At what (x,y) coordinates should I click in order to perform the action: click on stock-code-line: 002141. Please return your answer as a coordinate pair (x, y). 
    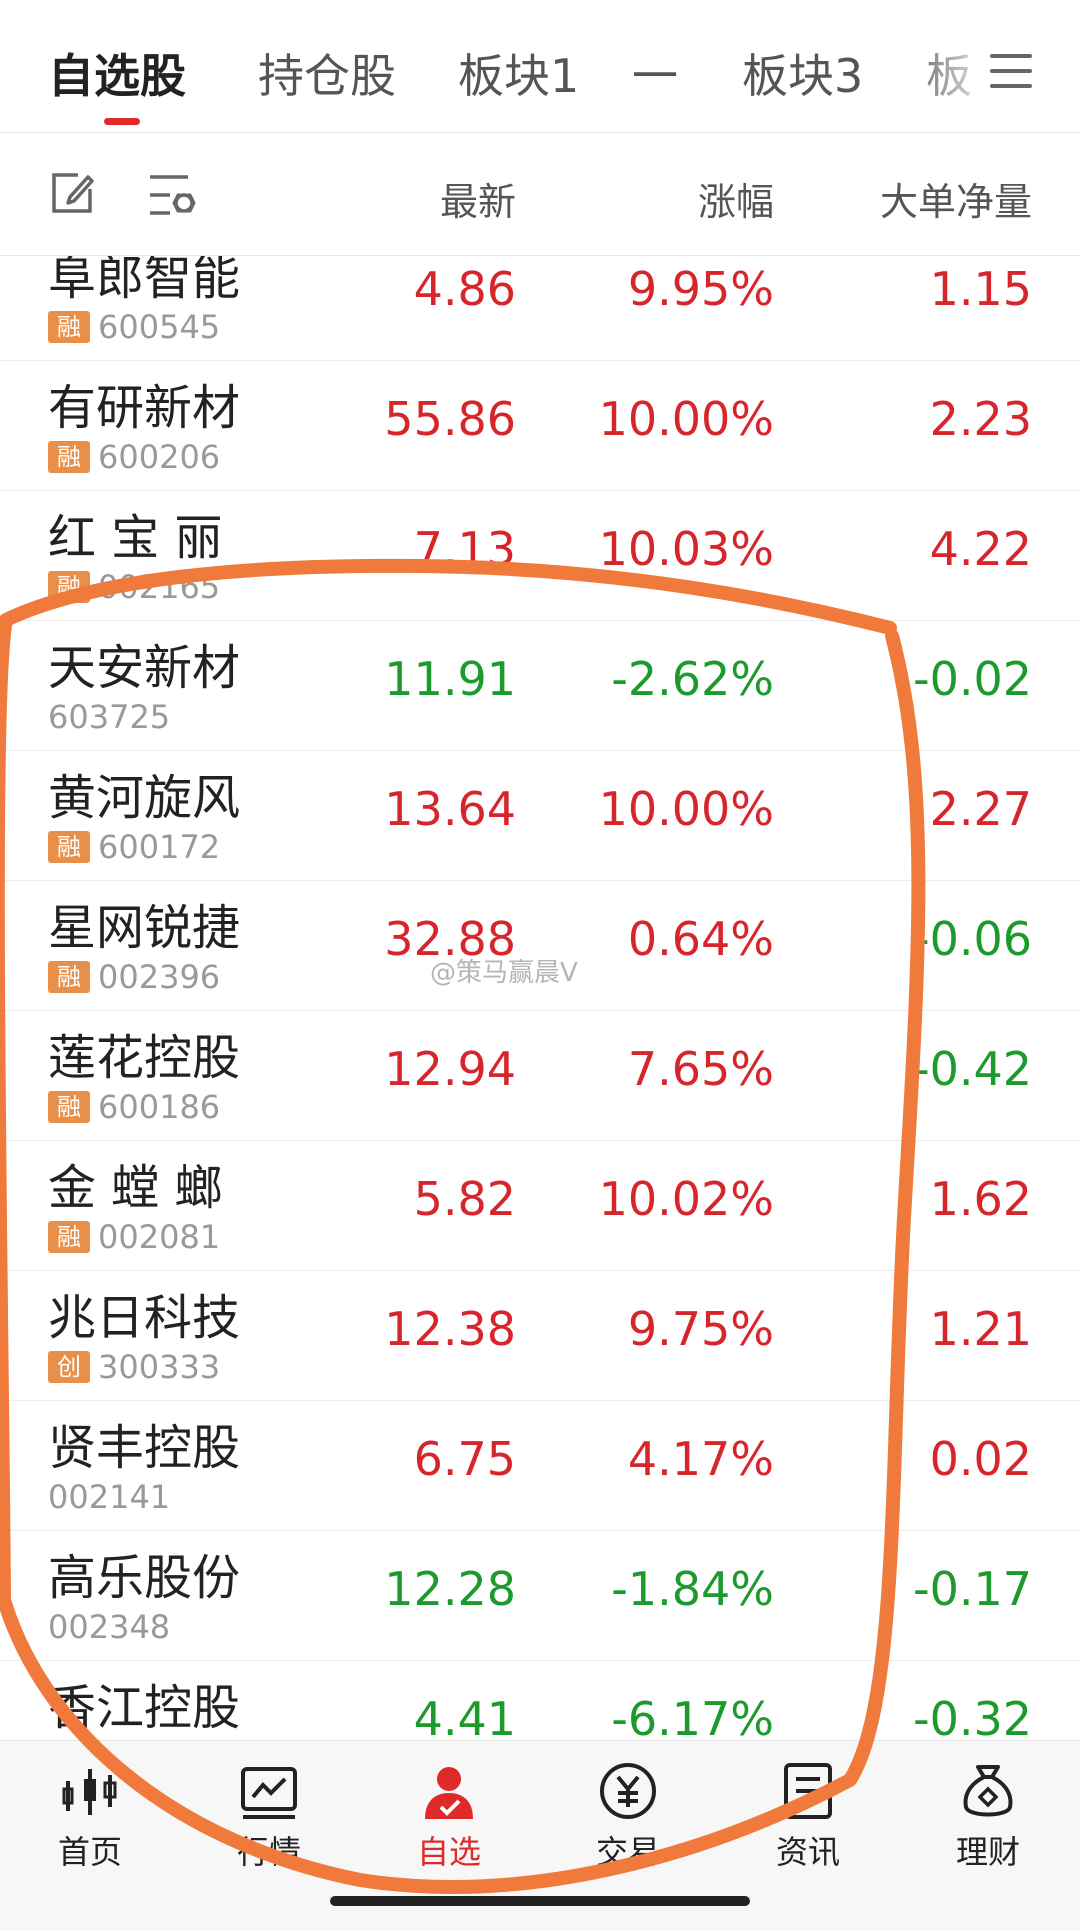
    Looking at the image, I should click on (109, 1497).